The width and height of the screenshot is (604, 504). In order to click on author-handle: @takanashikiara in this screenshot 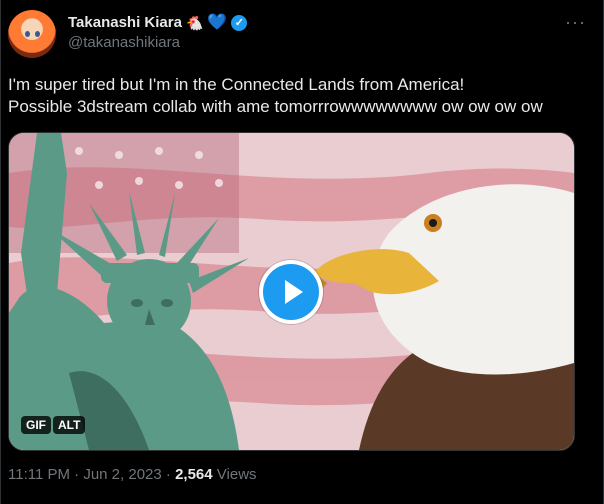, I will do `click(124, 42)`.